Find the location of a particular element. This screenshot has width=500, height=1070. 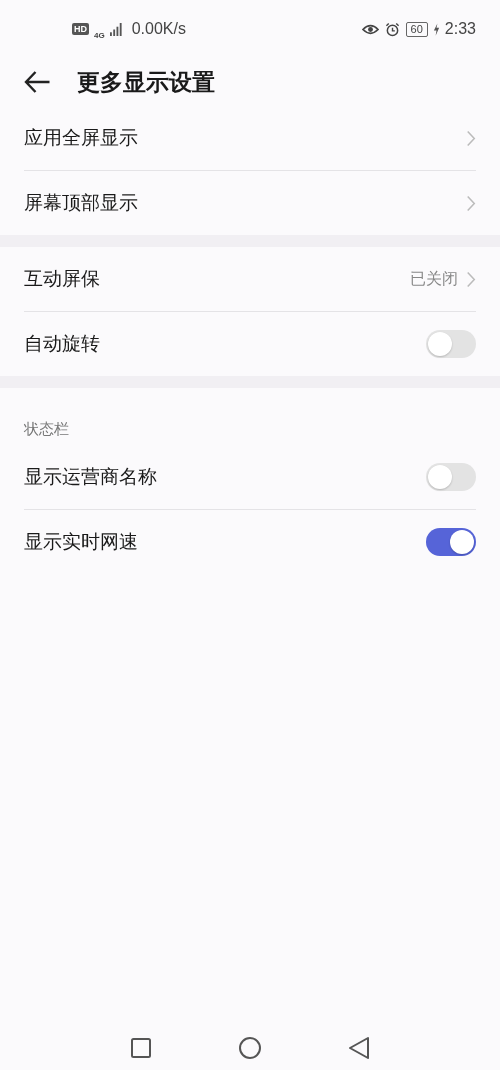

home-icon is located at coordinates (250, 1048).